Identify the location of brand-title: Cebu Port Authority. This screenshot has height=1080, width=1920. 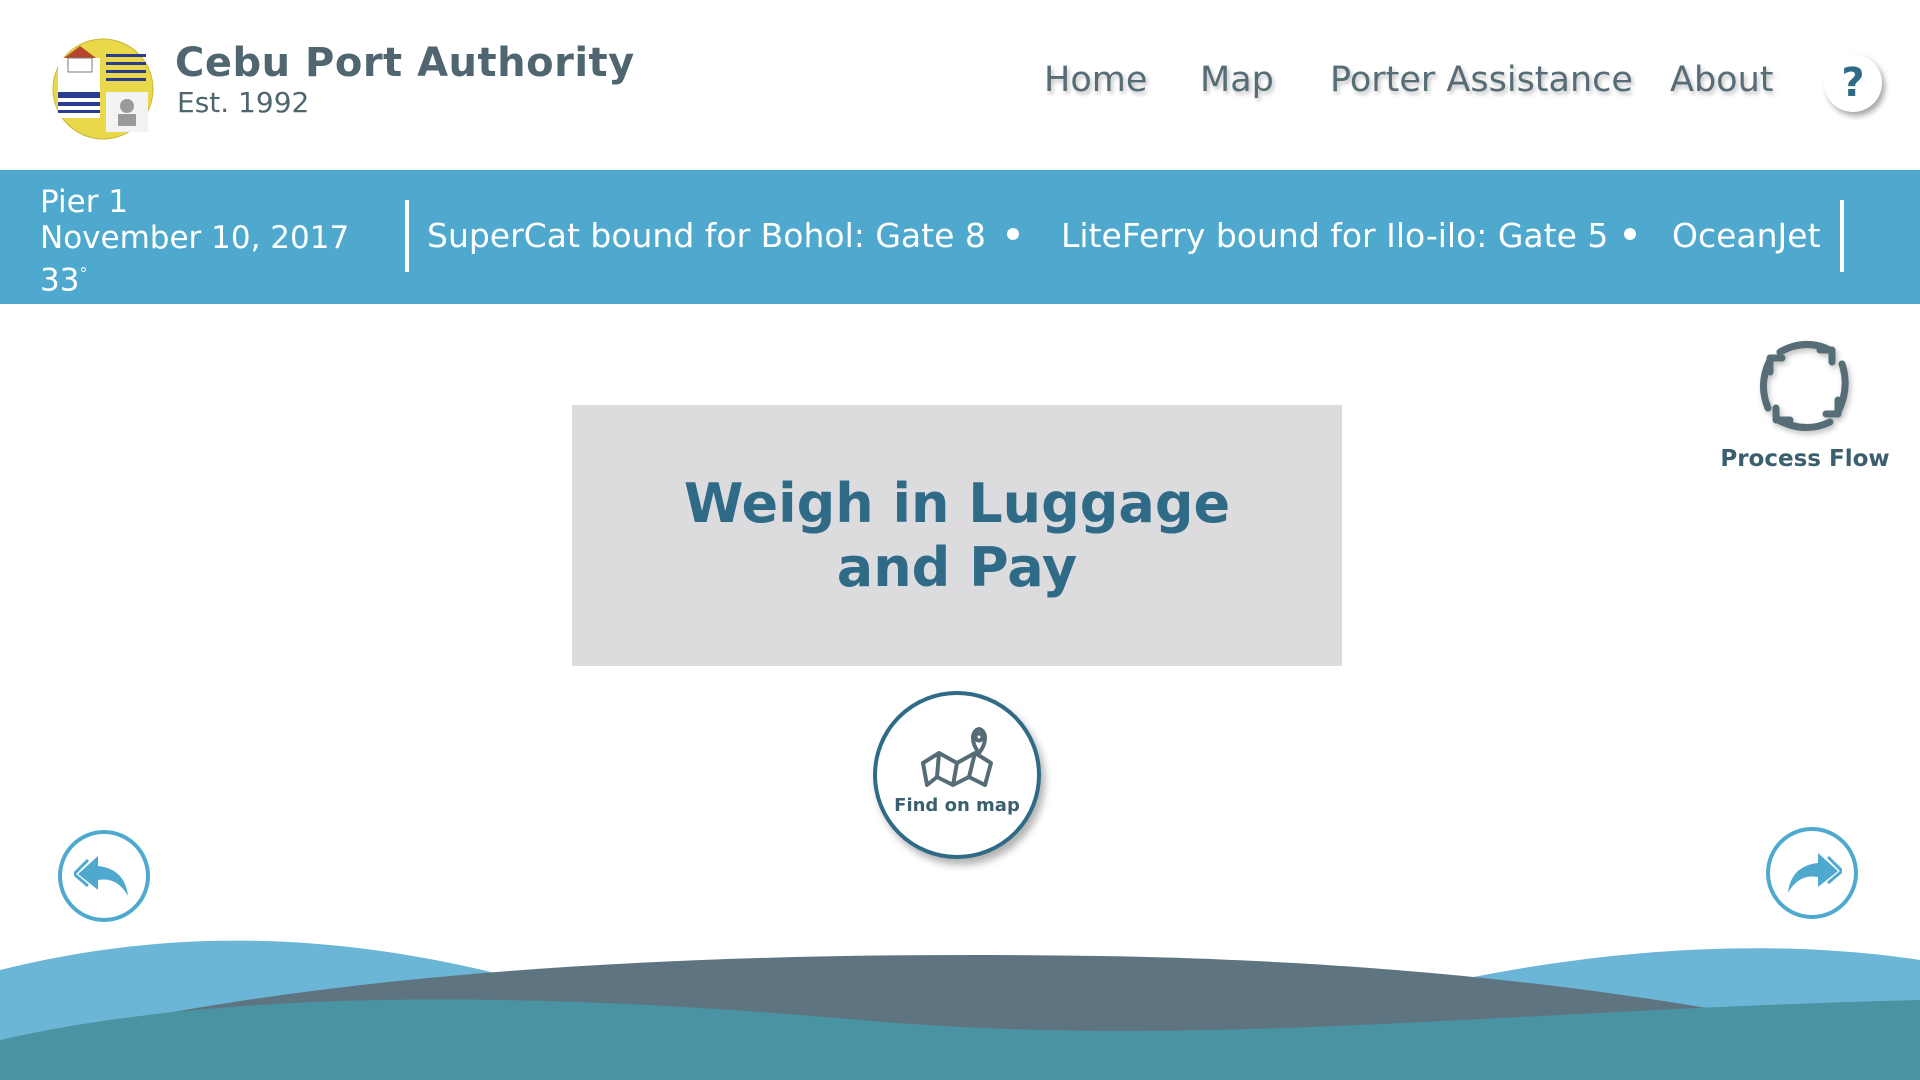
(405, 63).